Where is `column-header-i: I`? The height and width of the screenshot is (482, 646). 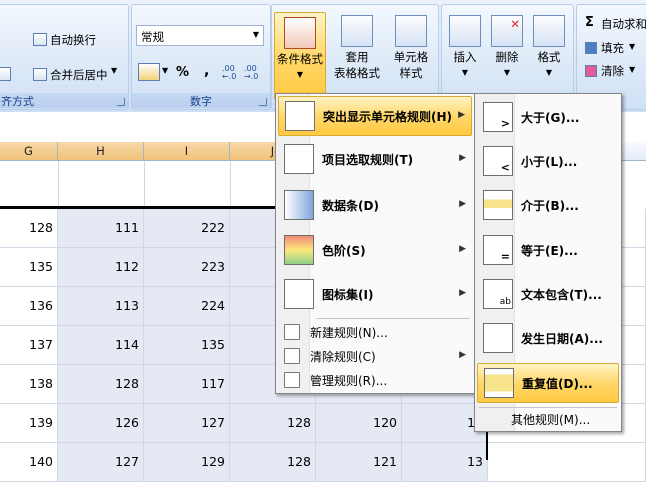
column-header-i: I is located at coordinates (187, 151).